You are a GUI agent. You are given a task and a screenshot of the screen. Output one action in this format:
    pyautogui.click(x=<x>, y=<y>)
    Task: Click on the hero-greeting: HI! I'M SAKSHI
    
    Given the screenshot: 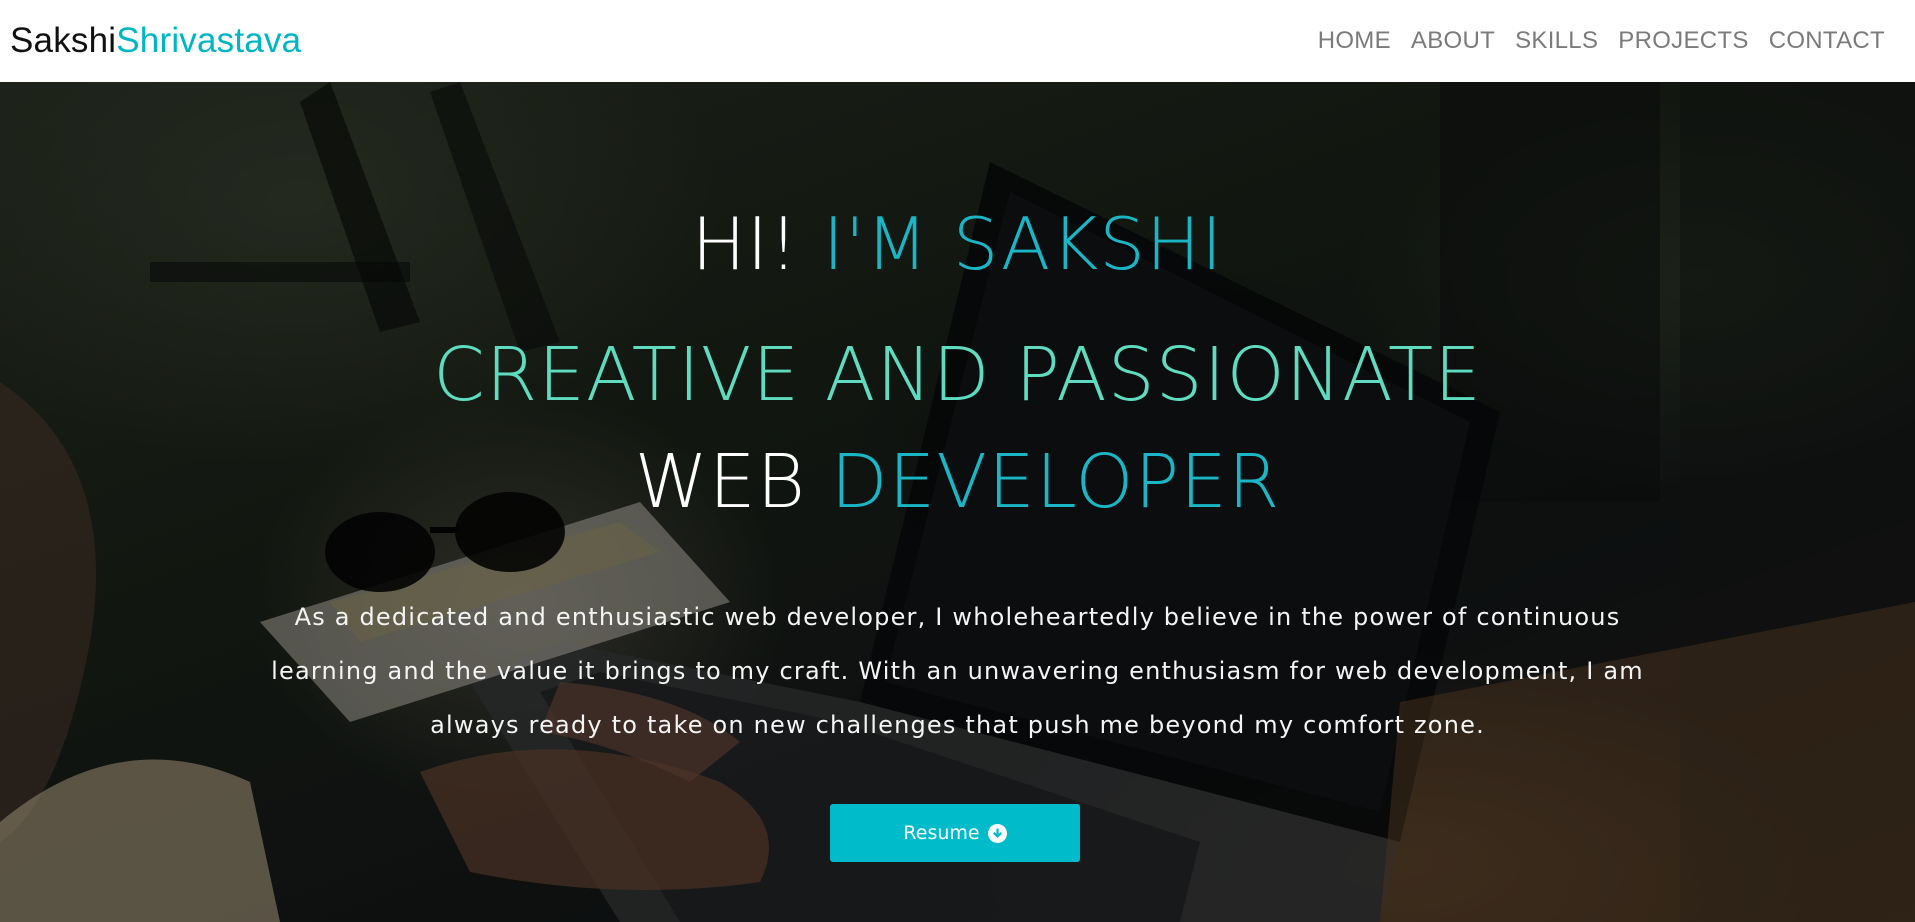 What is the action you would take?
    pyautogui.click(x=957, y=244)
    